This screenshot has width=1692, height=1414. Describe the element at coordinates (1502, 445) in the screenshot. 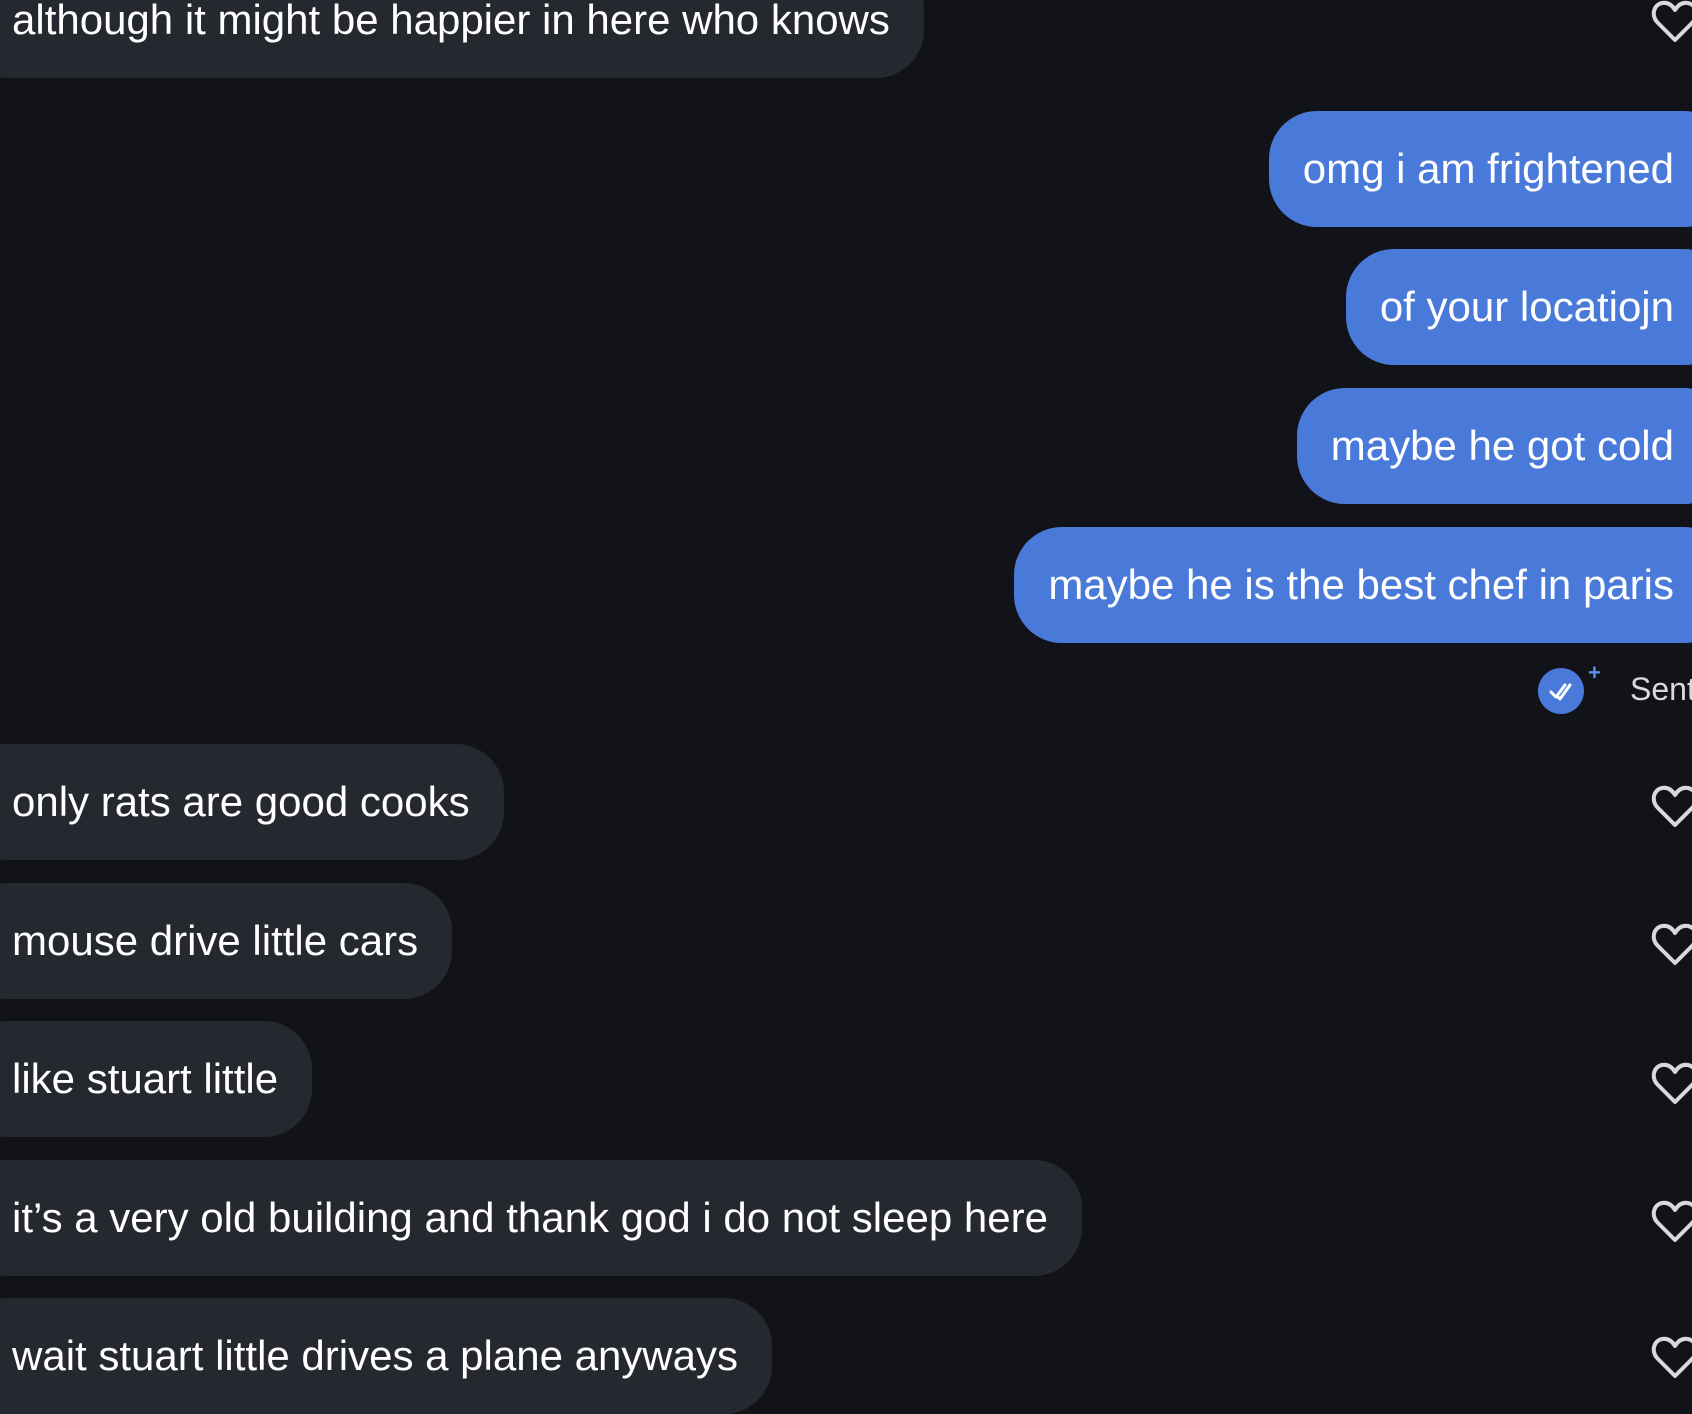

I see `message-text: maybe he got cold` at that location.